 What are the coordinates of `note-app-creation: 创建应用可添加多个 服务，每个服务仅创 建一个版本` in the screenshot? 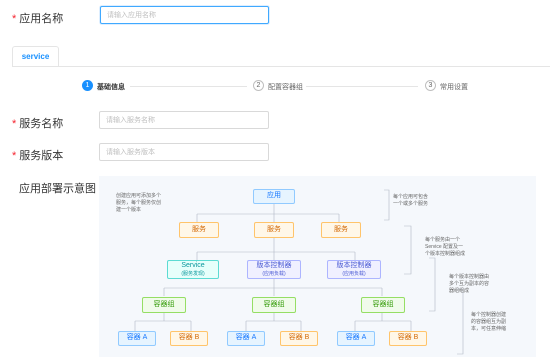 It's located at (138, 203).